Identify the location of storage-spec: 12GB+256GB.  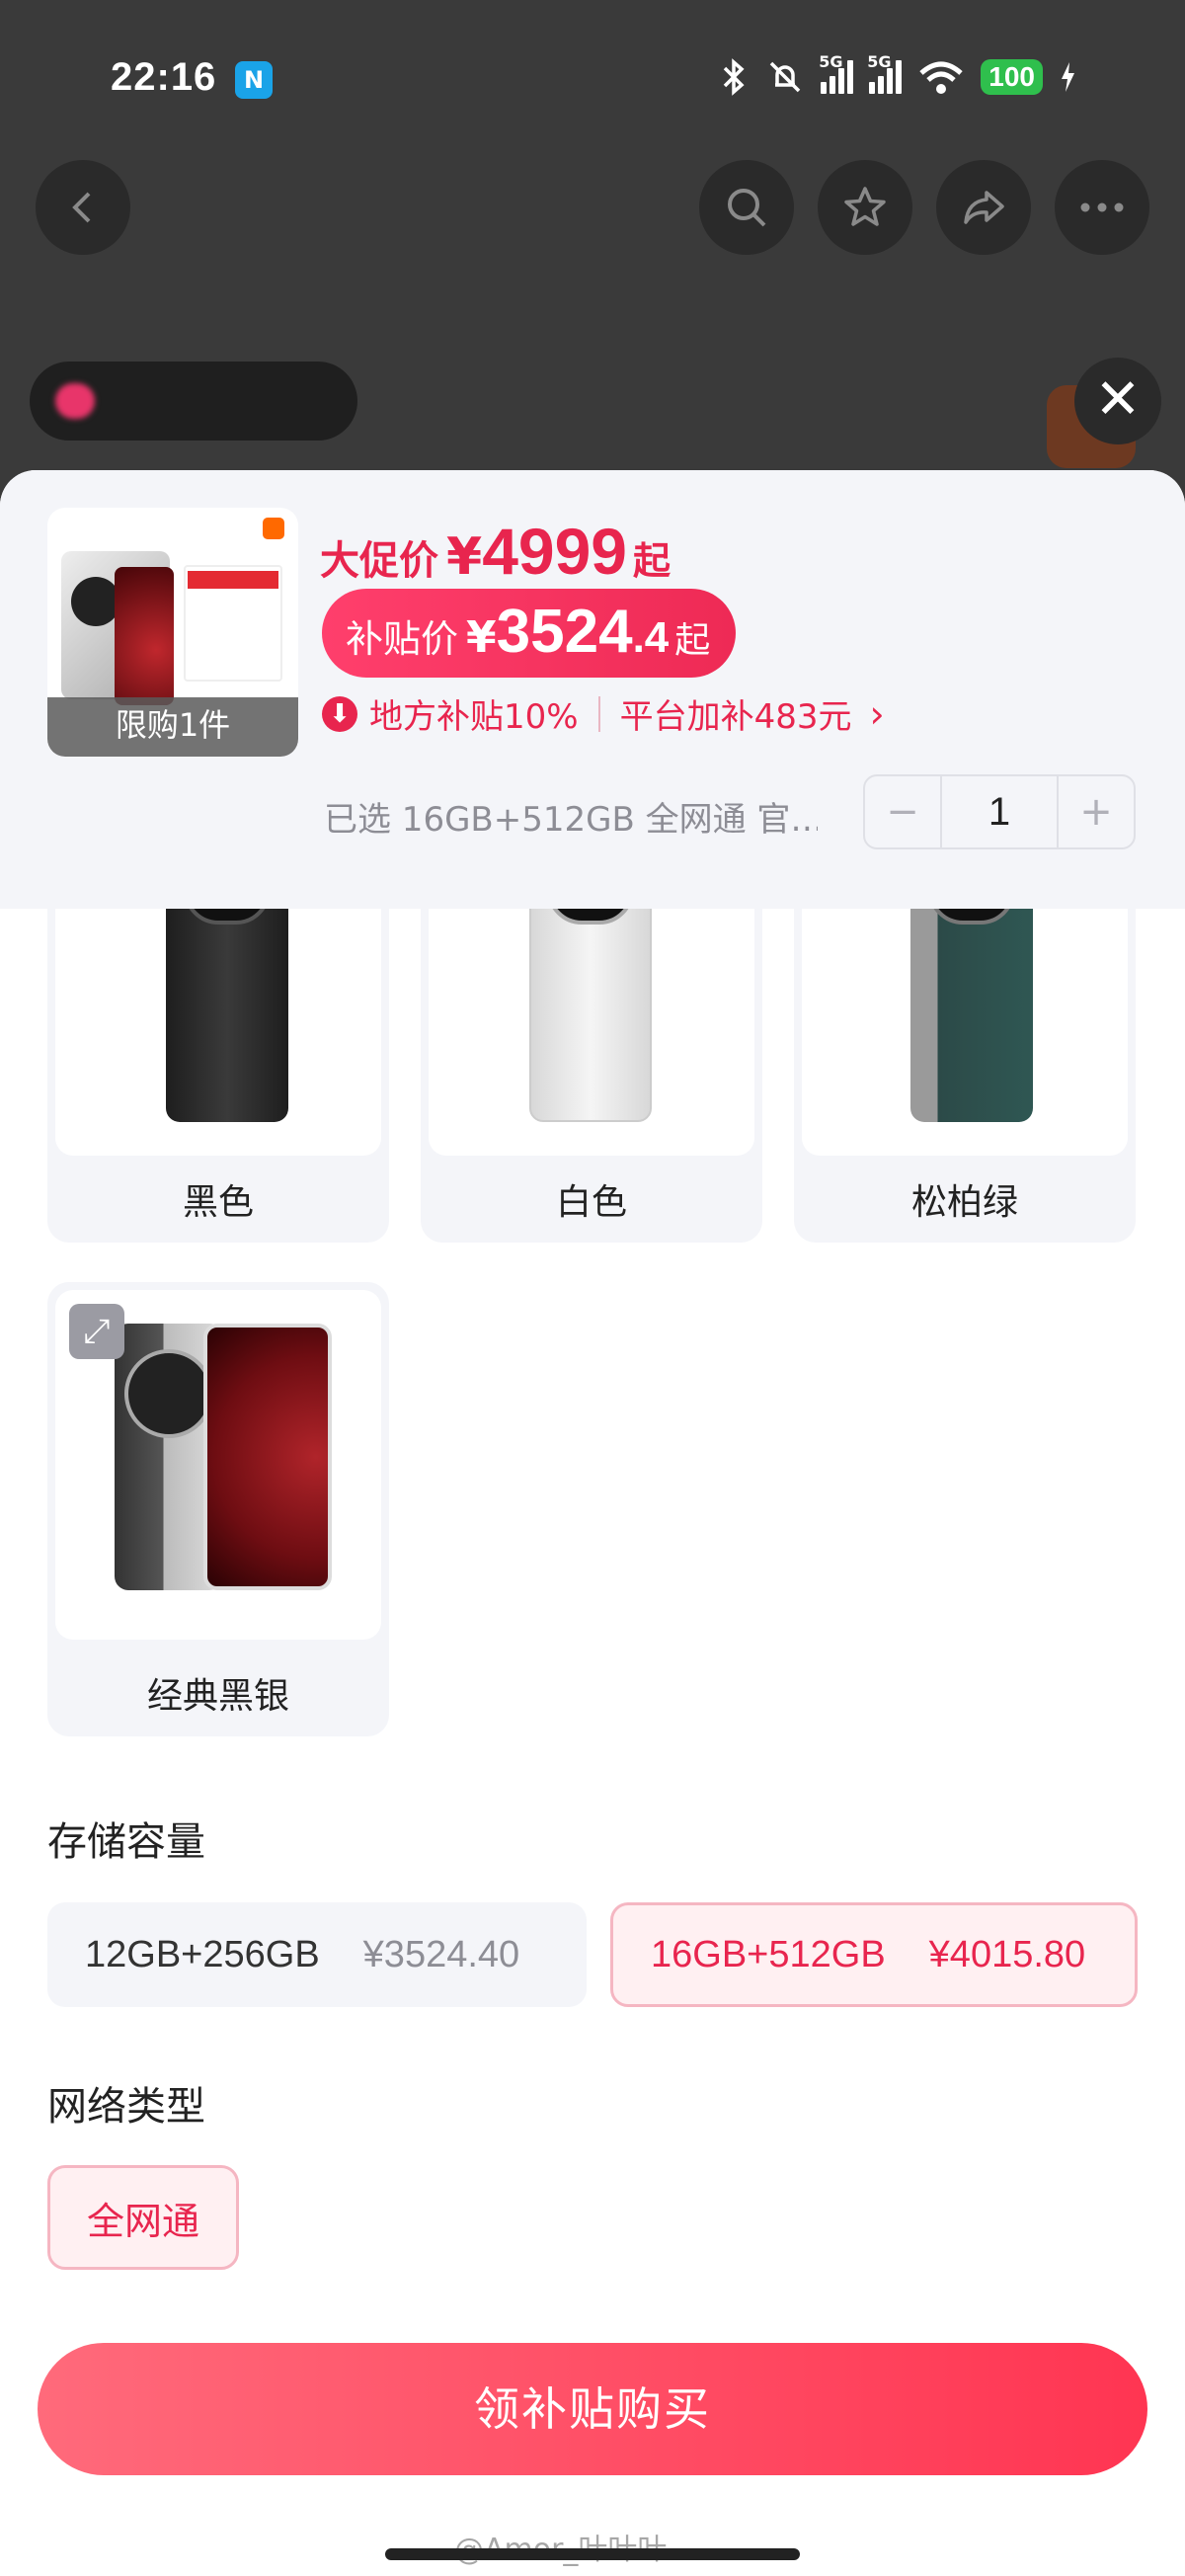
(203, 1954).